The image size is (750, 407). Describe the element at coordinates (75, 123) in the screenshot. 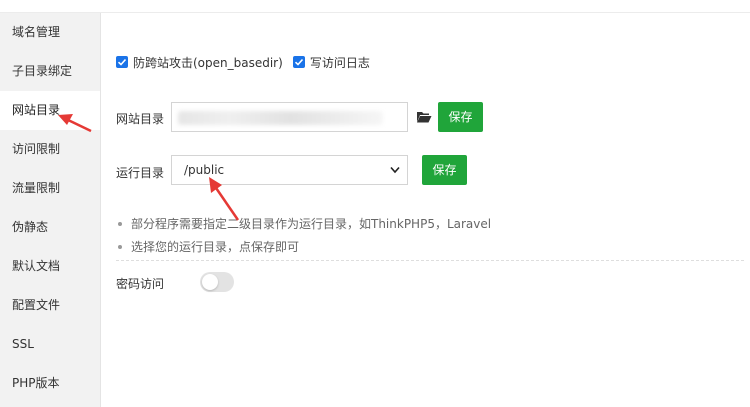

I see `sidebar-annotation-arrow-icon` at that location.